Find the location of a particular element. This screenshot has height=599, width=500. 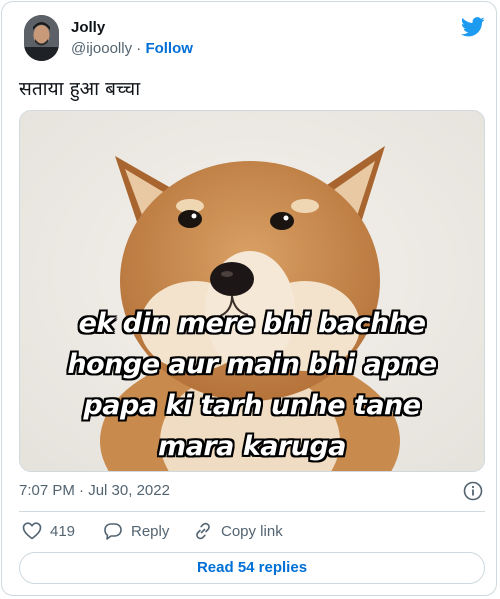

follow-button: Follow is located at coordinates (169, 48).